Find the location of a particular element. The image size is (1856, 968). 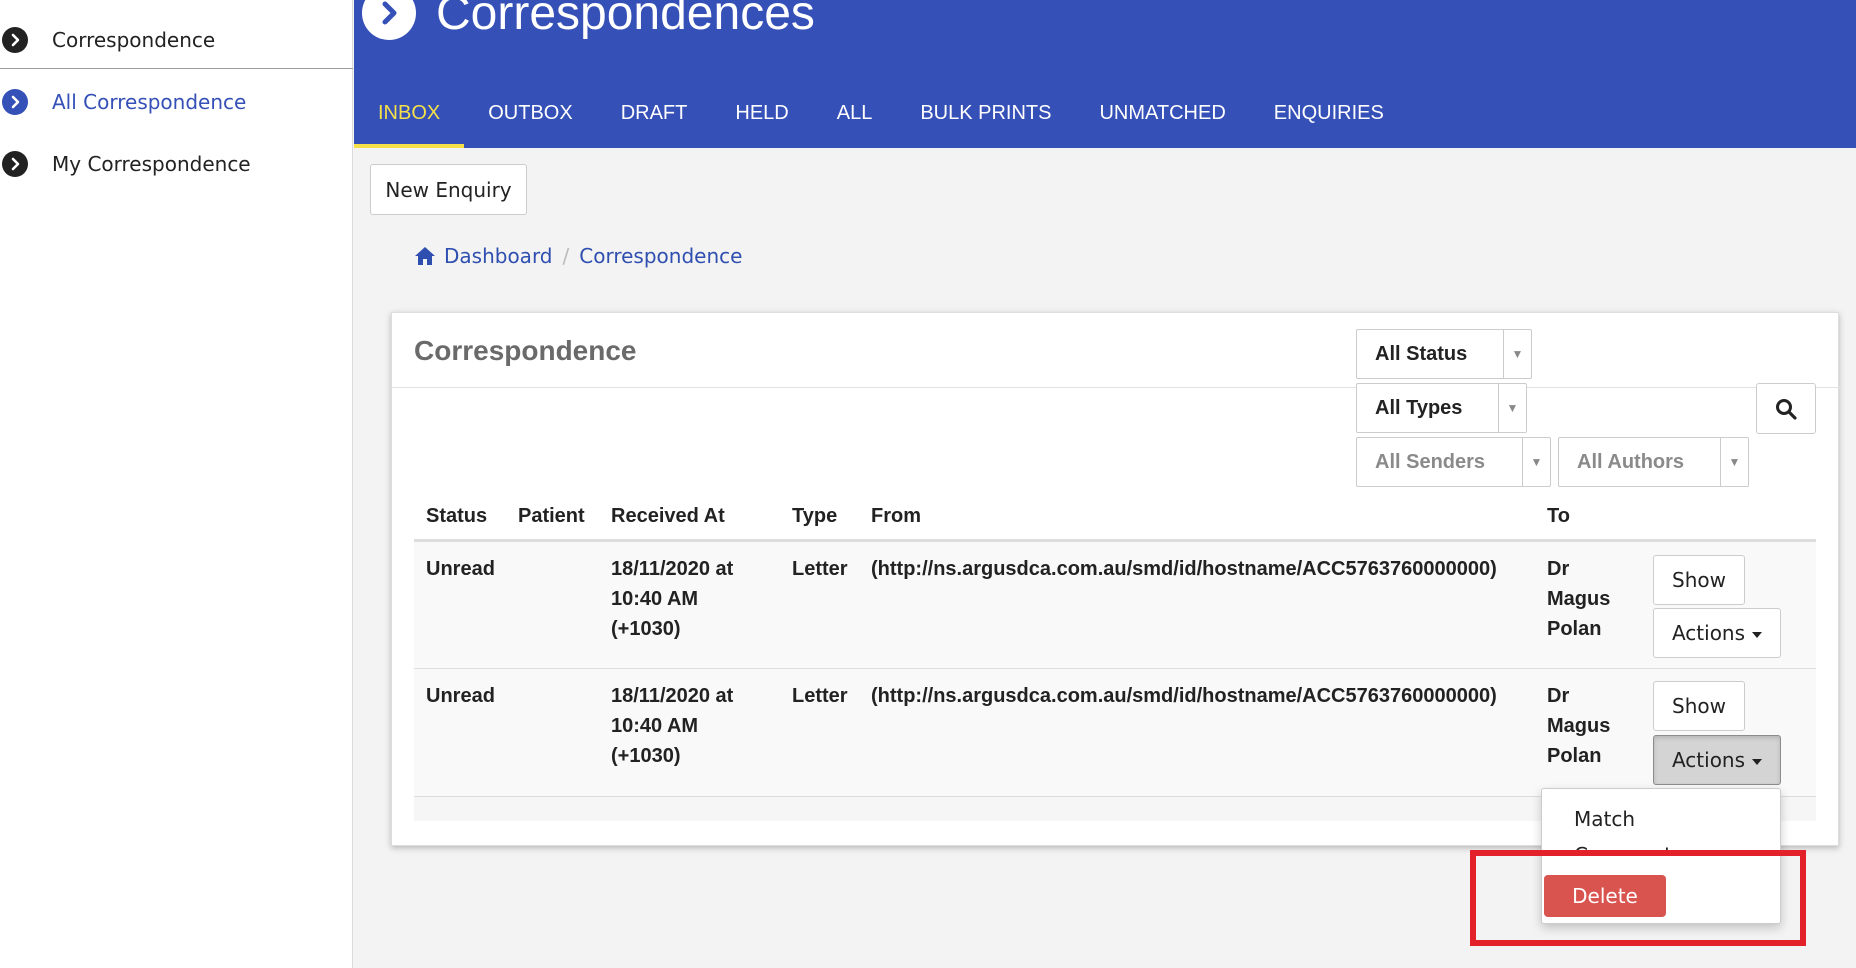

tab-all: ALL is located at coordinates (855, 120).